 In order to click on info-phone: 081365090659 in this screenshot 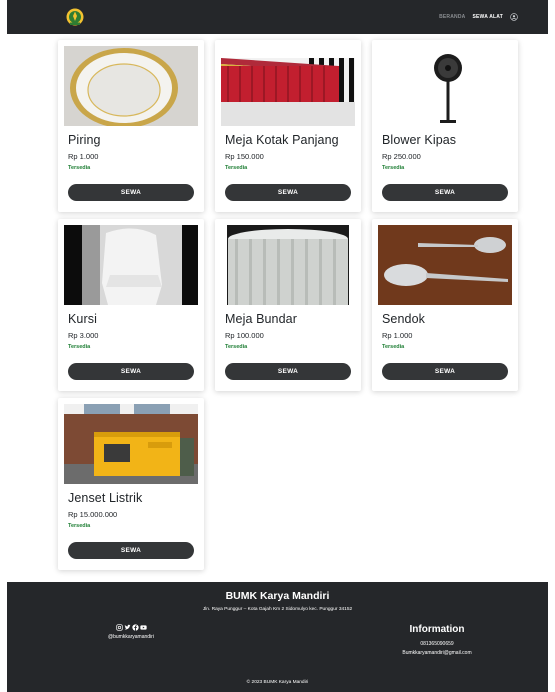, I will do `click(437, 644)`.